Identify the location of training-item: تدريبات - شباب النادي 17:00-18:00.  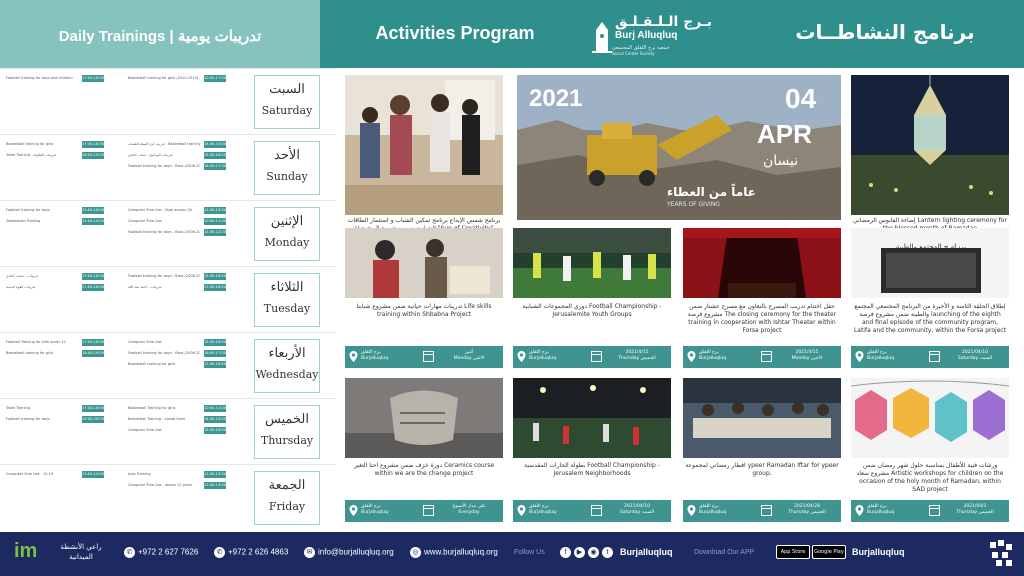
(66, 277).